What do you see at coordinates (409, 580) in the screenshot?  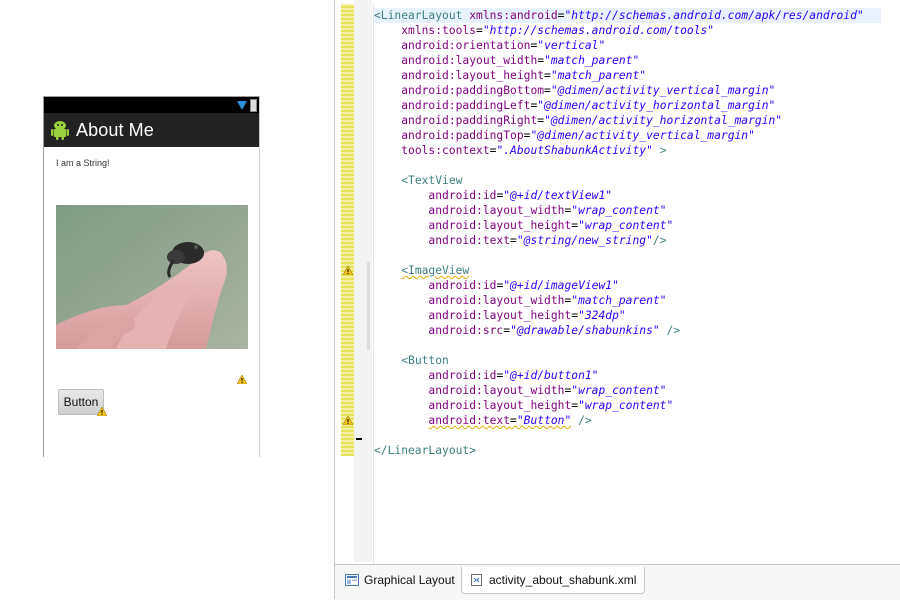 I see `tab-graphical-layout-label: Graphical Layout` at bounding box center [409, 580].